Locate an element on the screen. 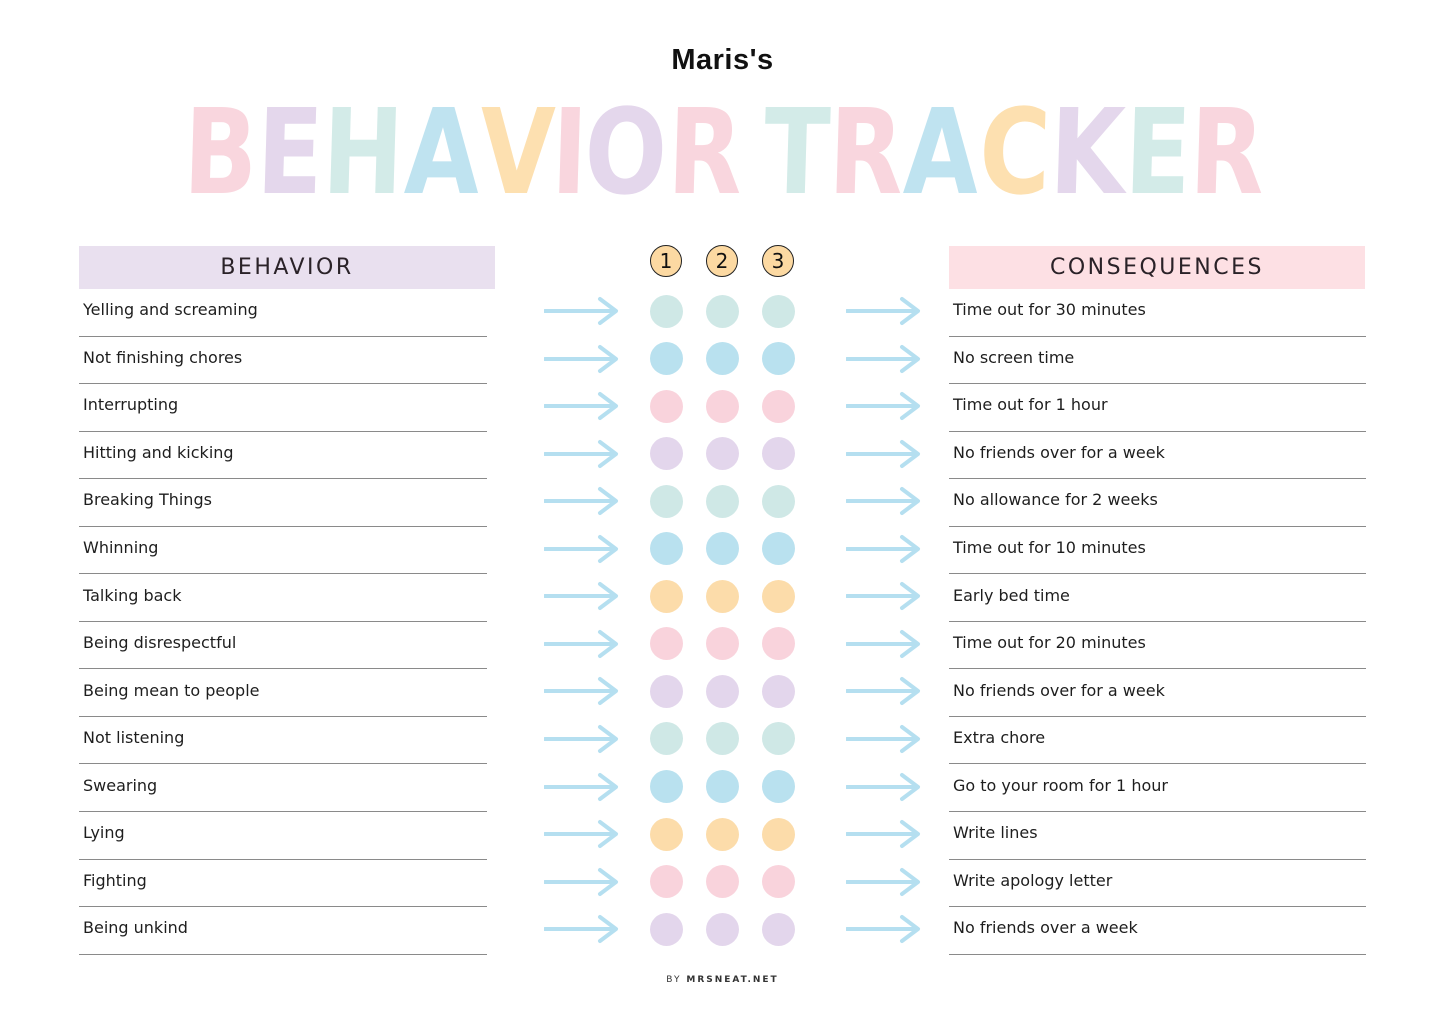 The height and width of the screenshot is (1022, 1445). behavior-text: Being unkind is located at coordinates (135, 928).